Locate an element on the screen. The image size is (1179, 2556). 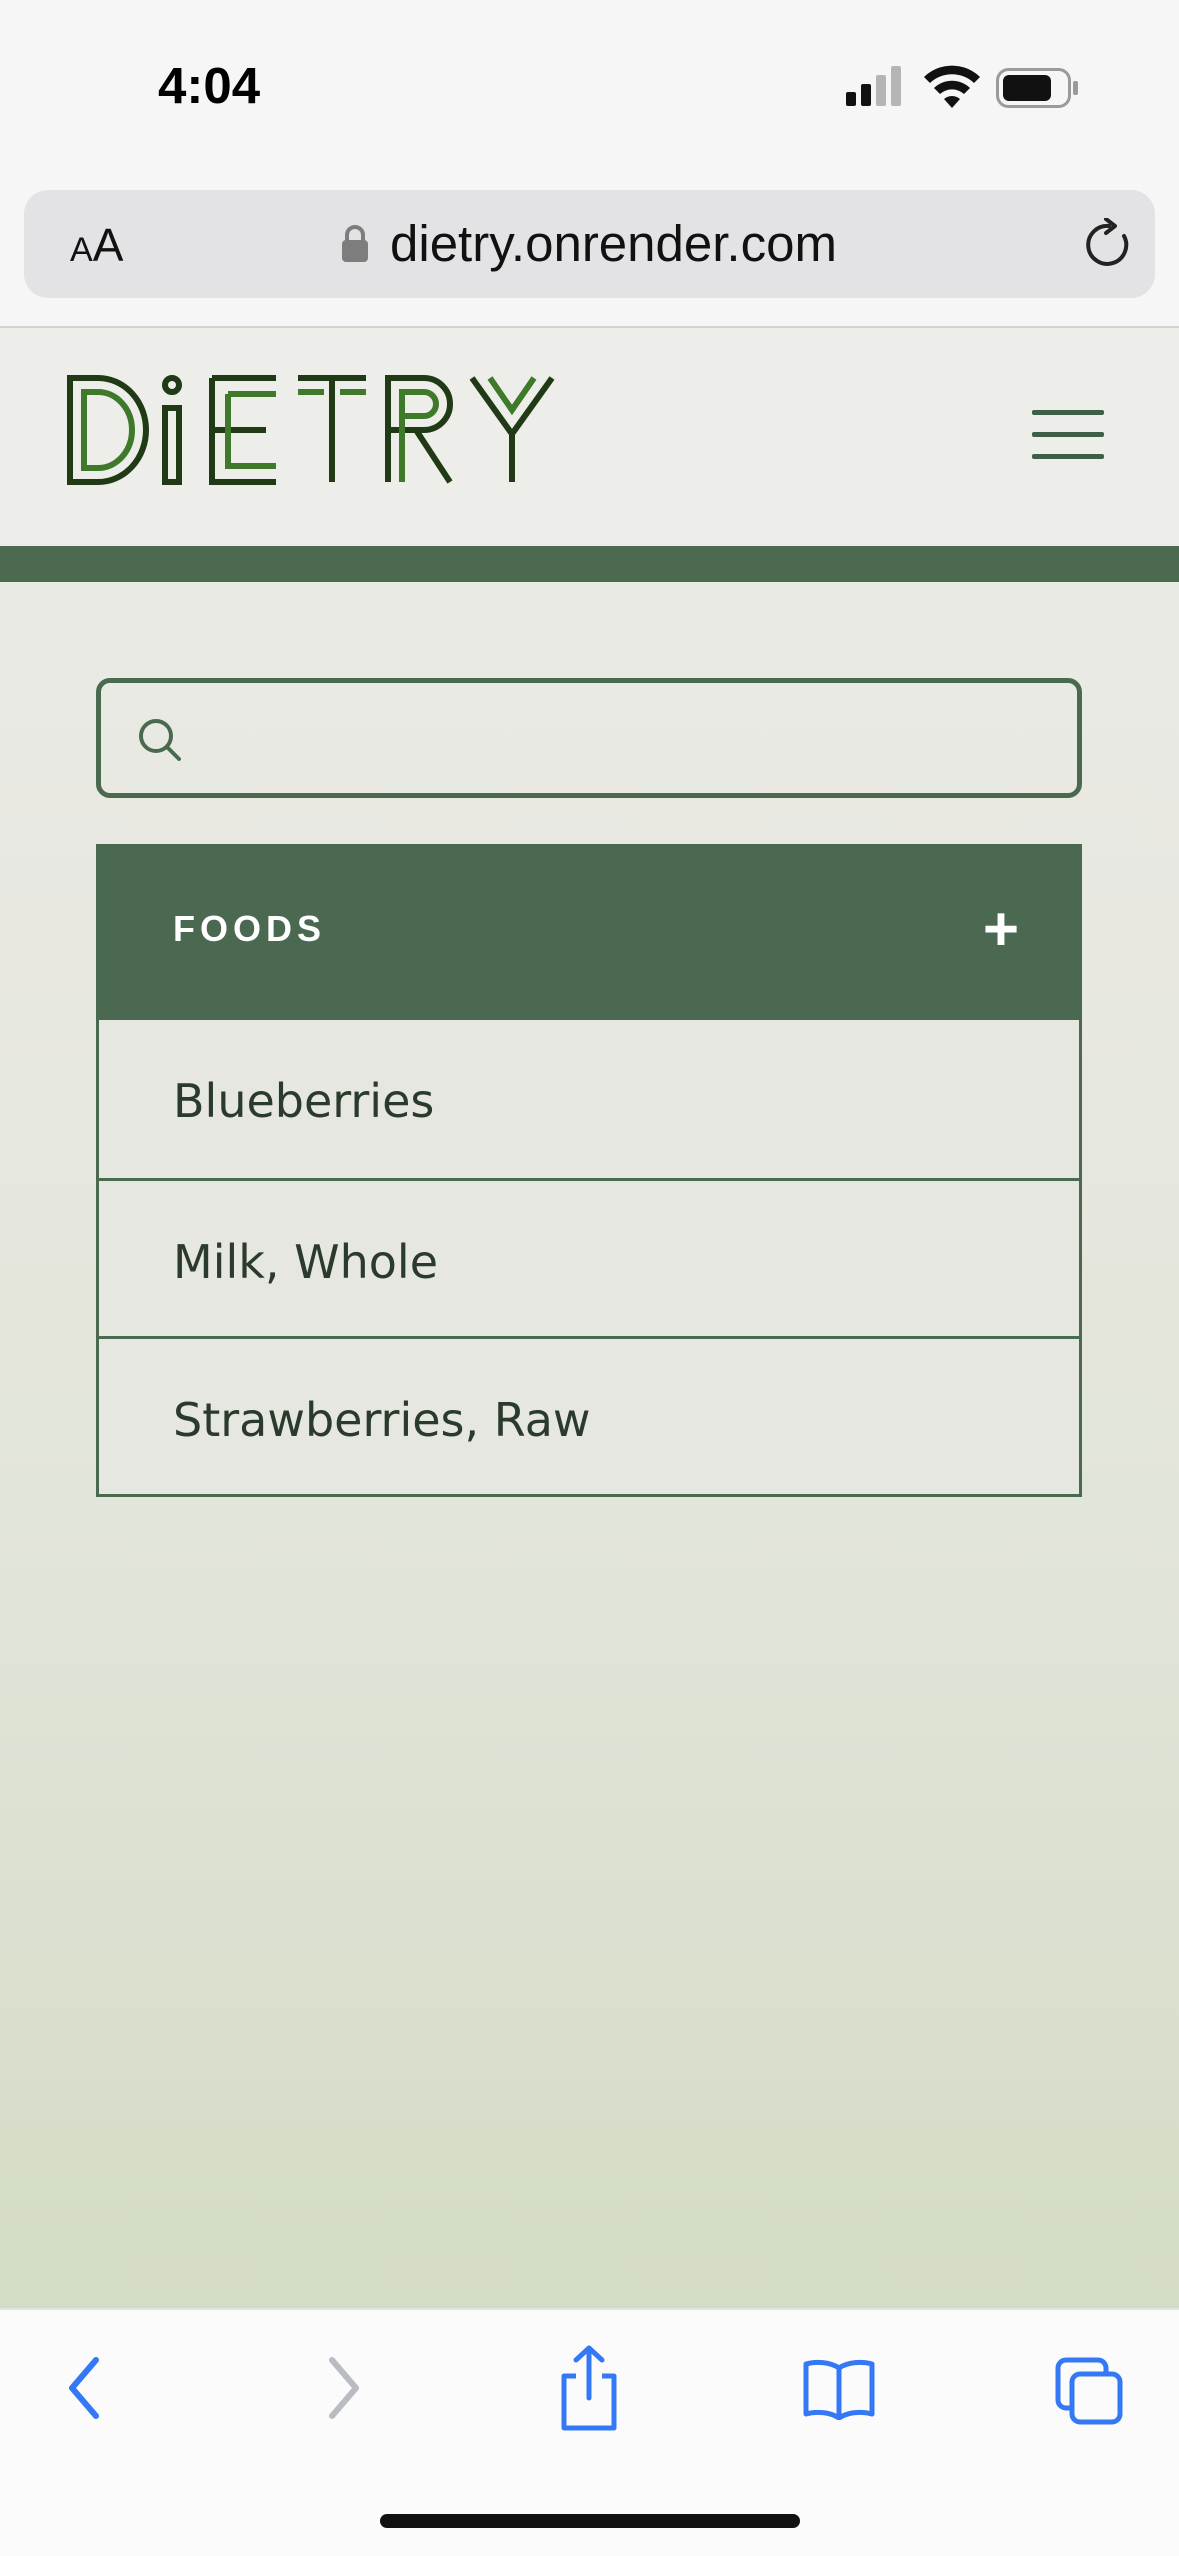
bookmarks-icon is located at coordinates (839, 2389).